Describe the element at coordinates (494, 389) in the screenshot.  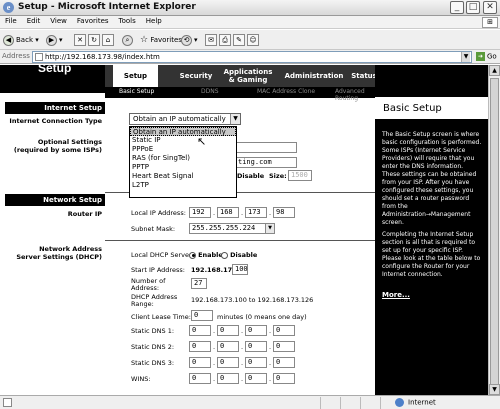
I see `scroll-down-icon: ▼` at that location.